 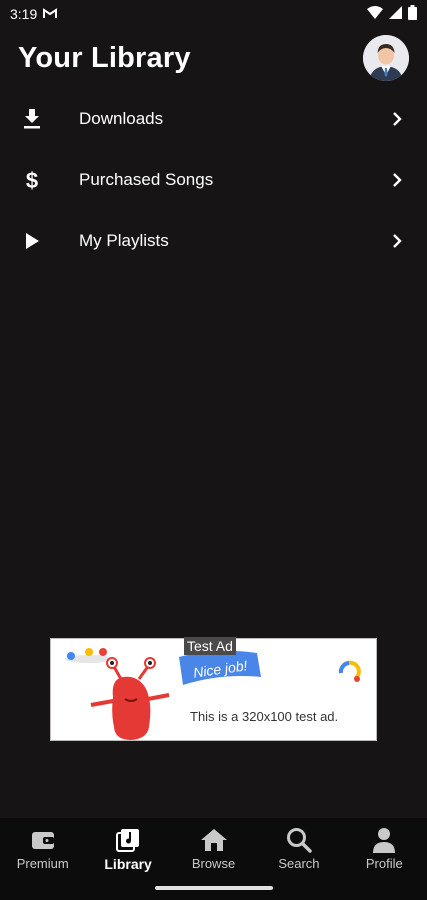 What do you see at coordinates (124, 240) in the screenshot?
I see `menu-item-label: My Playlists` at bounding box center [124, 240].